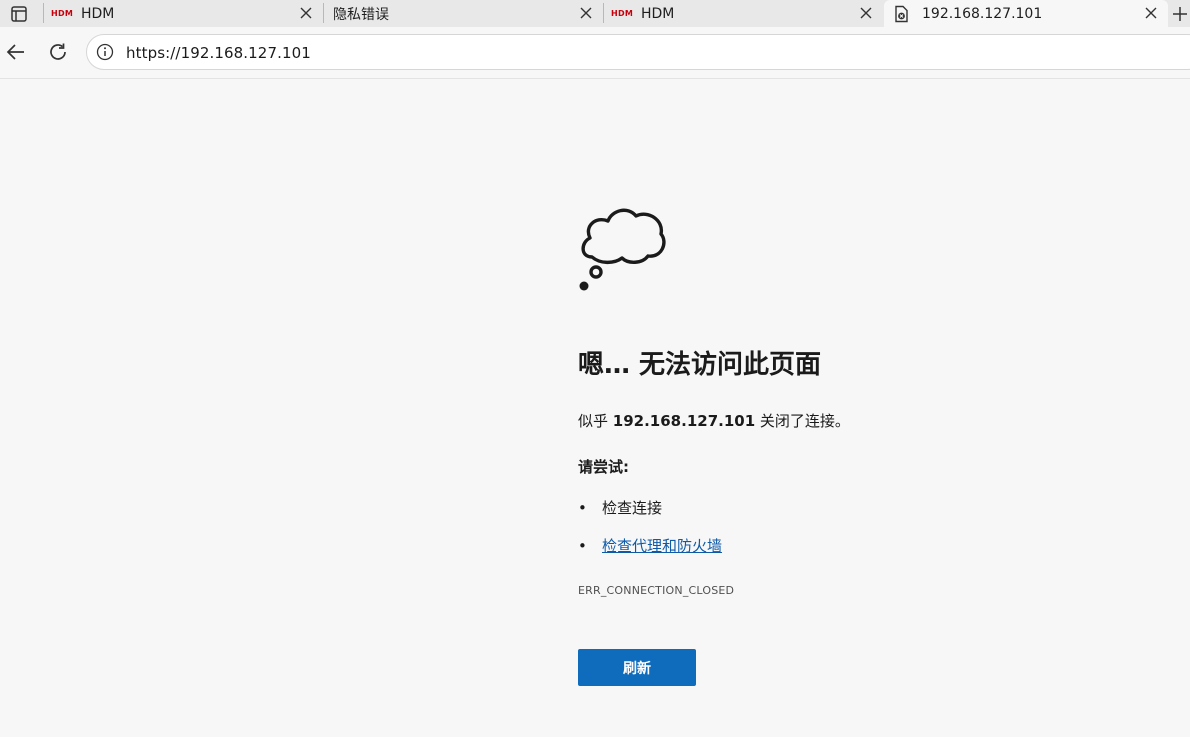 This screenshot has height=737, width=1190. I want to click on desc-host: 192.168.127.101, so click(684, 421).